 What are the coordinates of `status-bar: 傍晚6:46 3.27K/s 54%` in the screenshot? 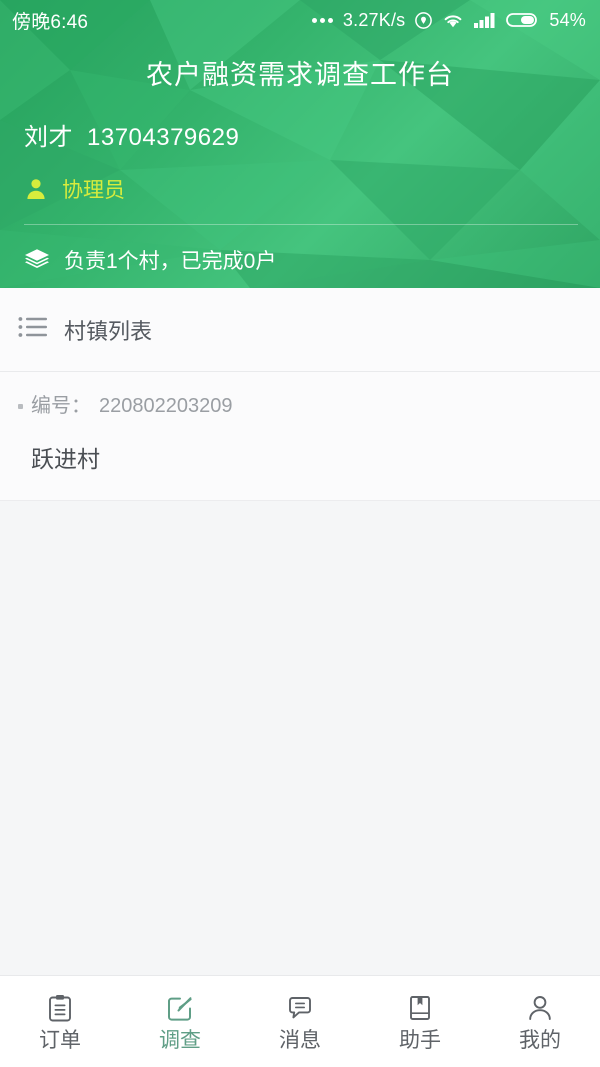 It's located at (300, 20).